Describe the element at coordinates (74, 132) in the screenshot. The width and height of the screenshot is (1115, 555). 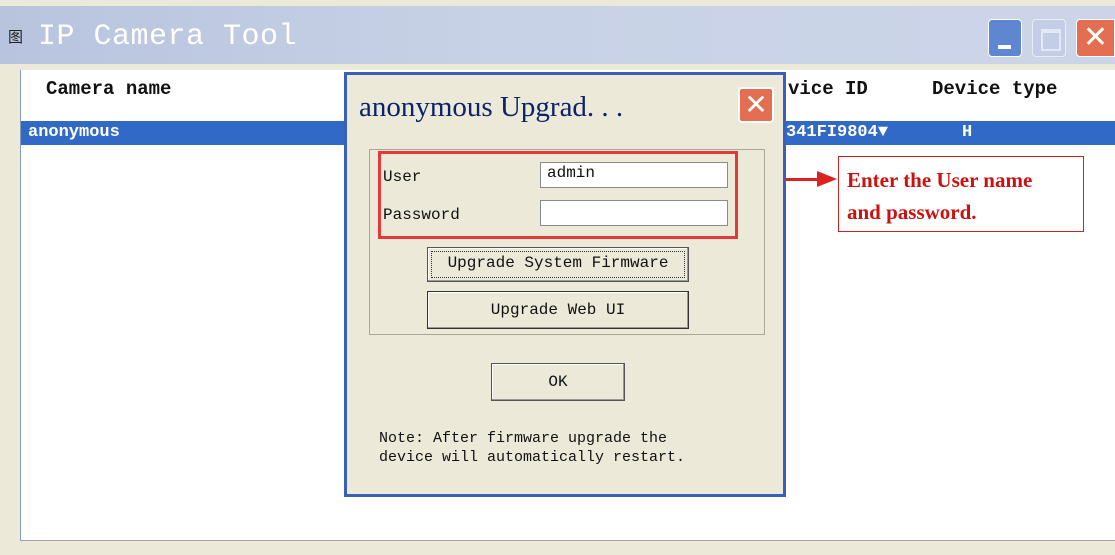
I see `cell-camera-name: anonymous` at that location.